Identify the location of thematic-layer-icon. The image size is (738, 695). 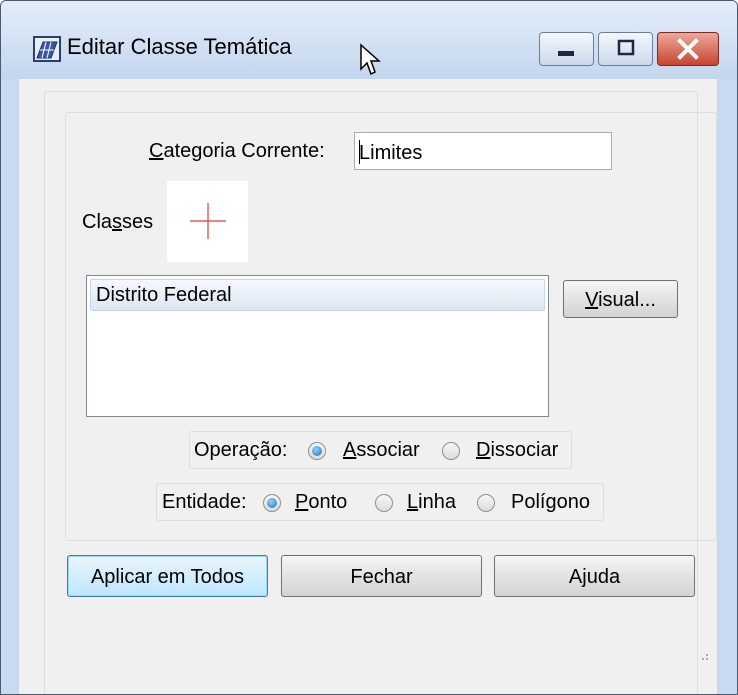
(47, 49).